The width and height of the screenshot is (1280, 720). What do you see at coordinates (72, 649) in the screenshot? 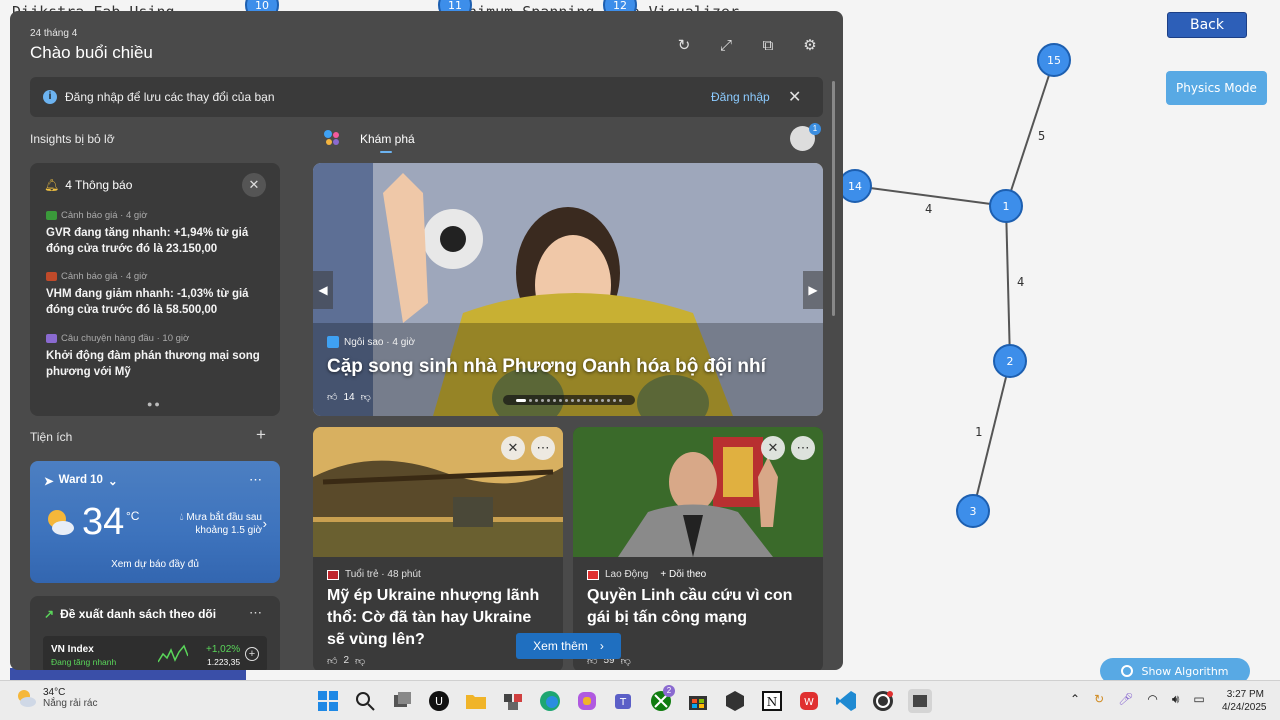
I see `index-name: VN Index` at bounding box center [72, 649].